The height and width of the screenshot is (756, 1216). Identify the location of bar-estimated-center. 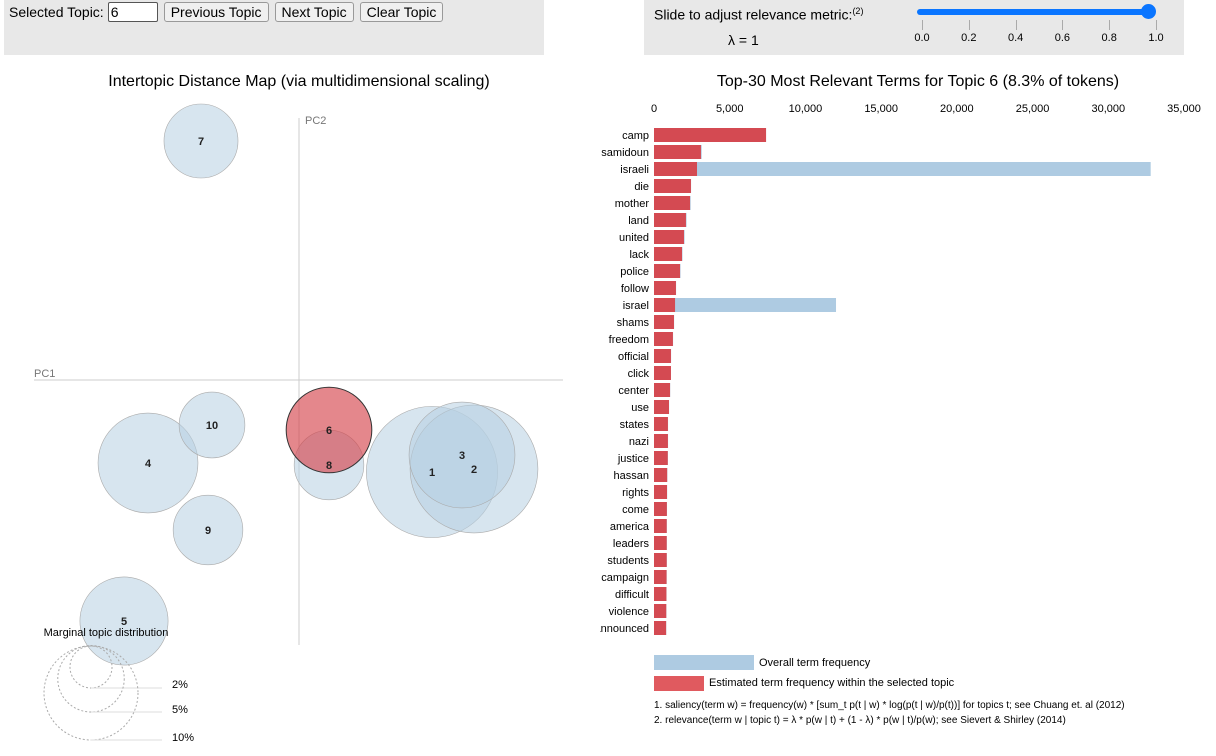
(662, 390).